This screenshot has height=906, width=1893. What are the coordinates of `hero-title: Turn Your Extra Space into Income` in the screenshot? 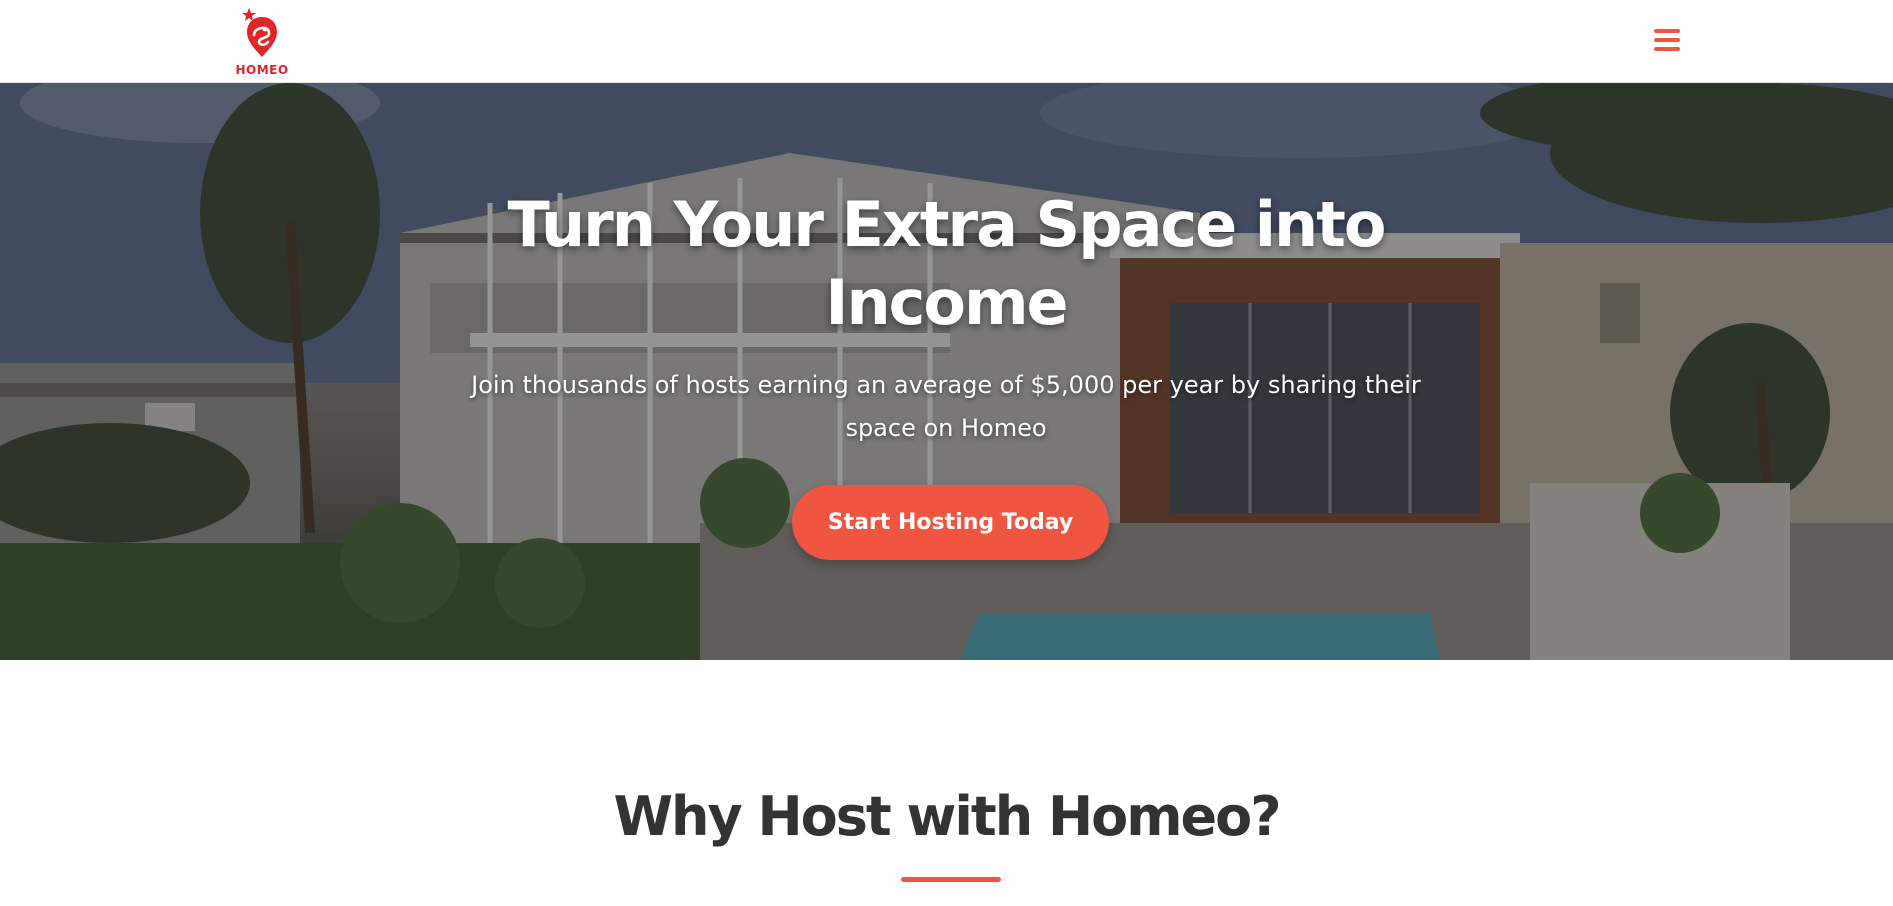 It's located at (947, 263).